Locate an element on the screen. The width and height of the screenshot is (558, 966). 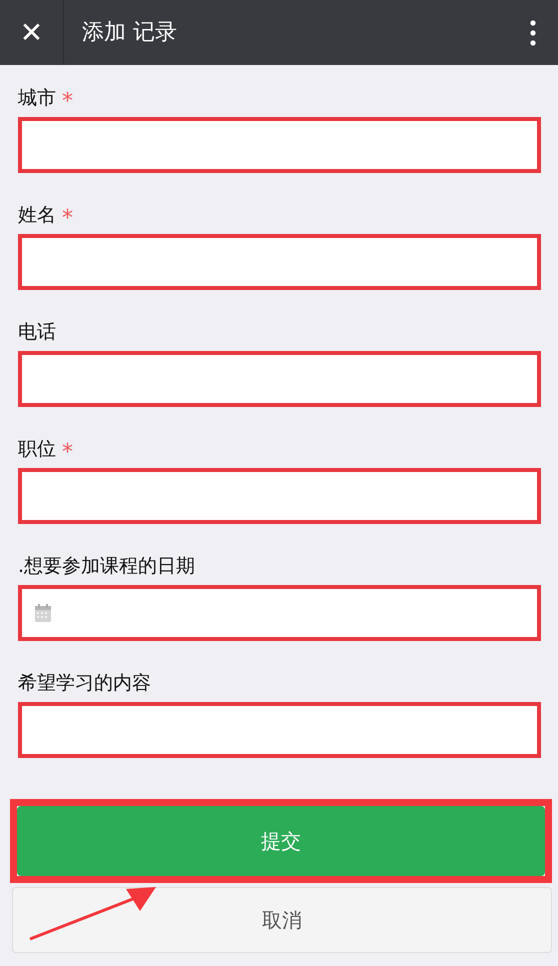
more-icon is located at coordinates (533, 33).